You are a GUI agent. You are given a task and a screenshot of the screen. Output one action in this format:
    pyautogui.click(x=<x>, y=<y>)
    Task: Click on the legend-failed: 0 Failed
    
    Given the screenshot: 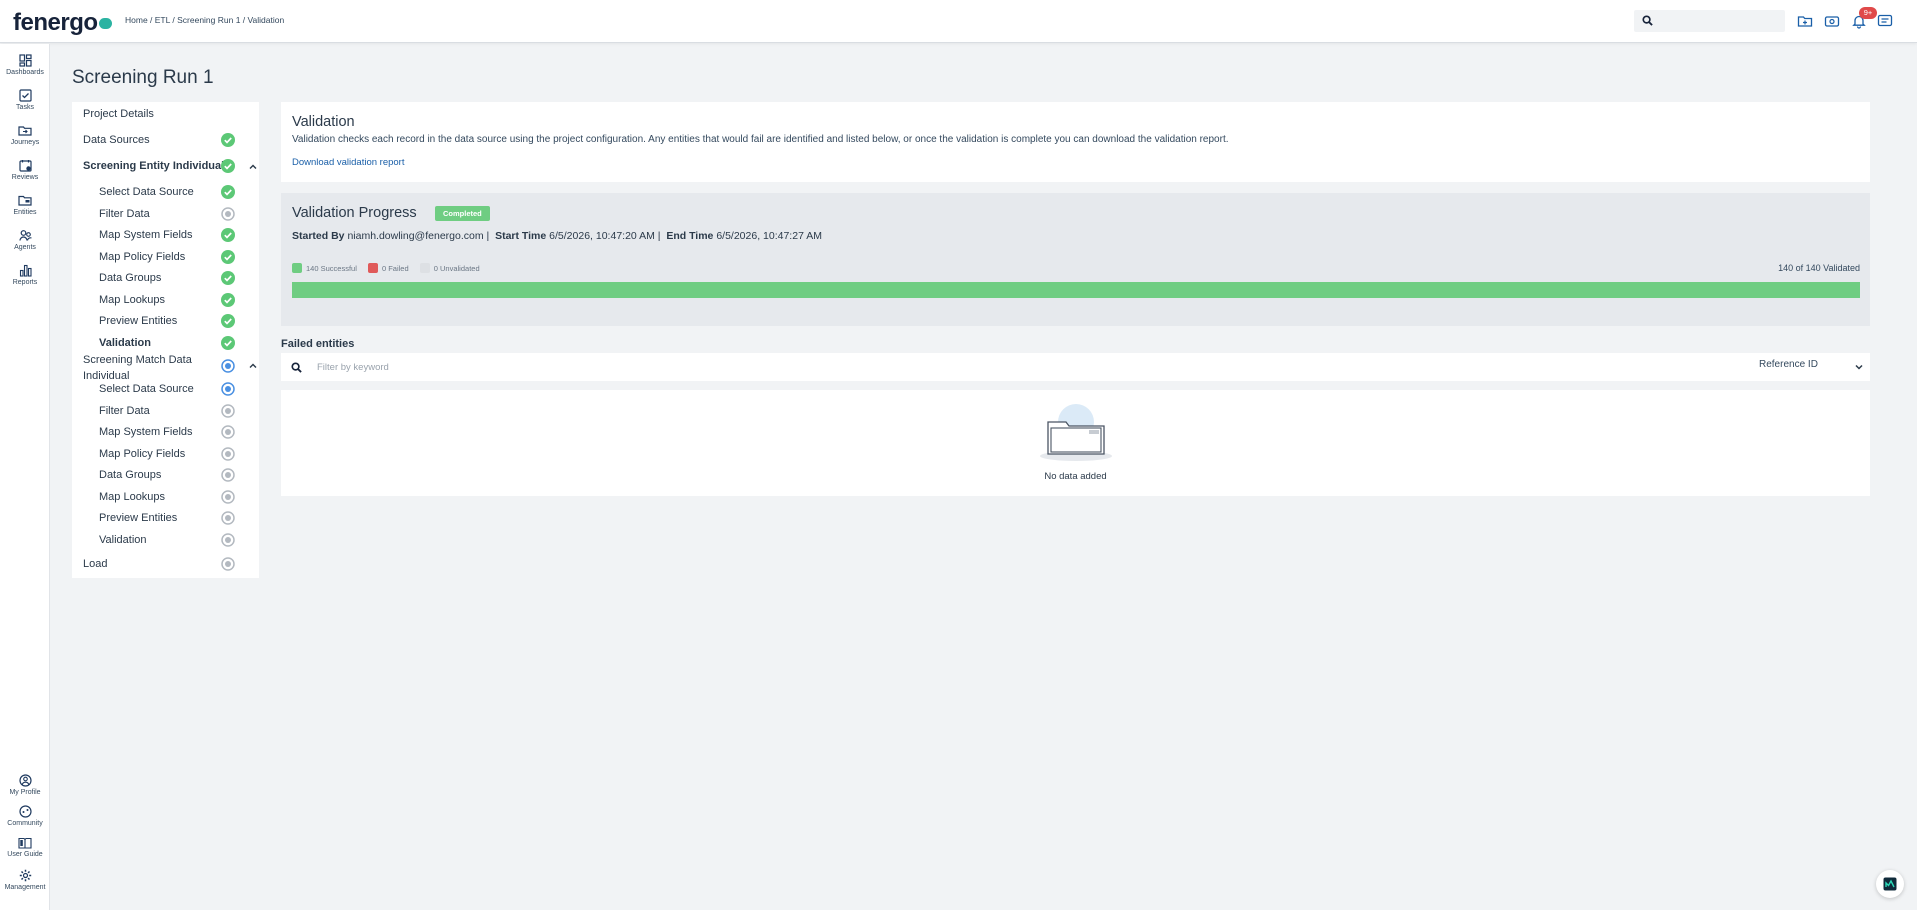 What is the action you would take?
    pyautogui.click(x=388, y=268)
    